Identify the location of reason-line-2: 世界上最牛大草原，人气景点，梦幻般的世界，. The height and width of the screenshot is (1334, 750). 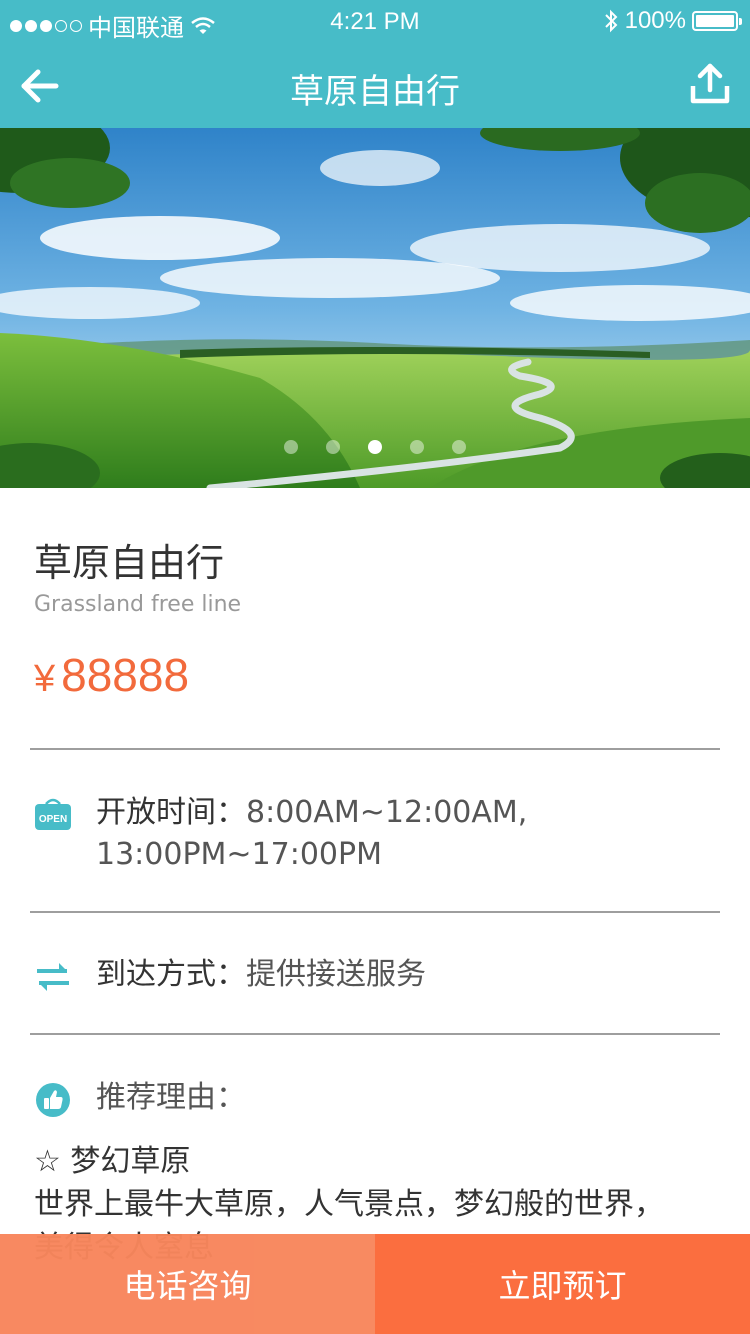
(349, 1204).